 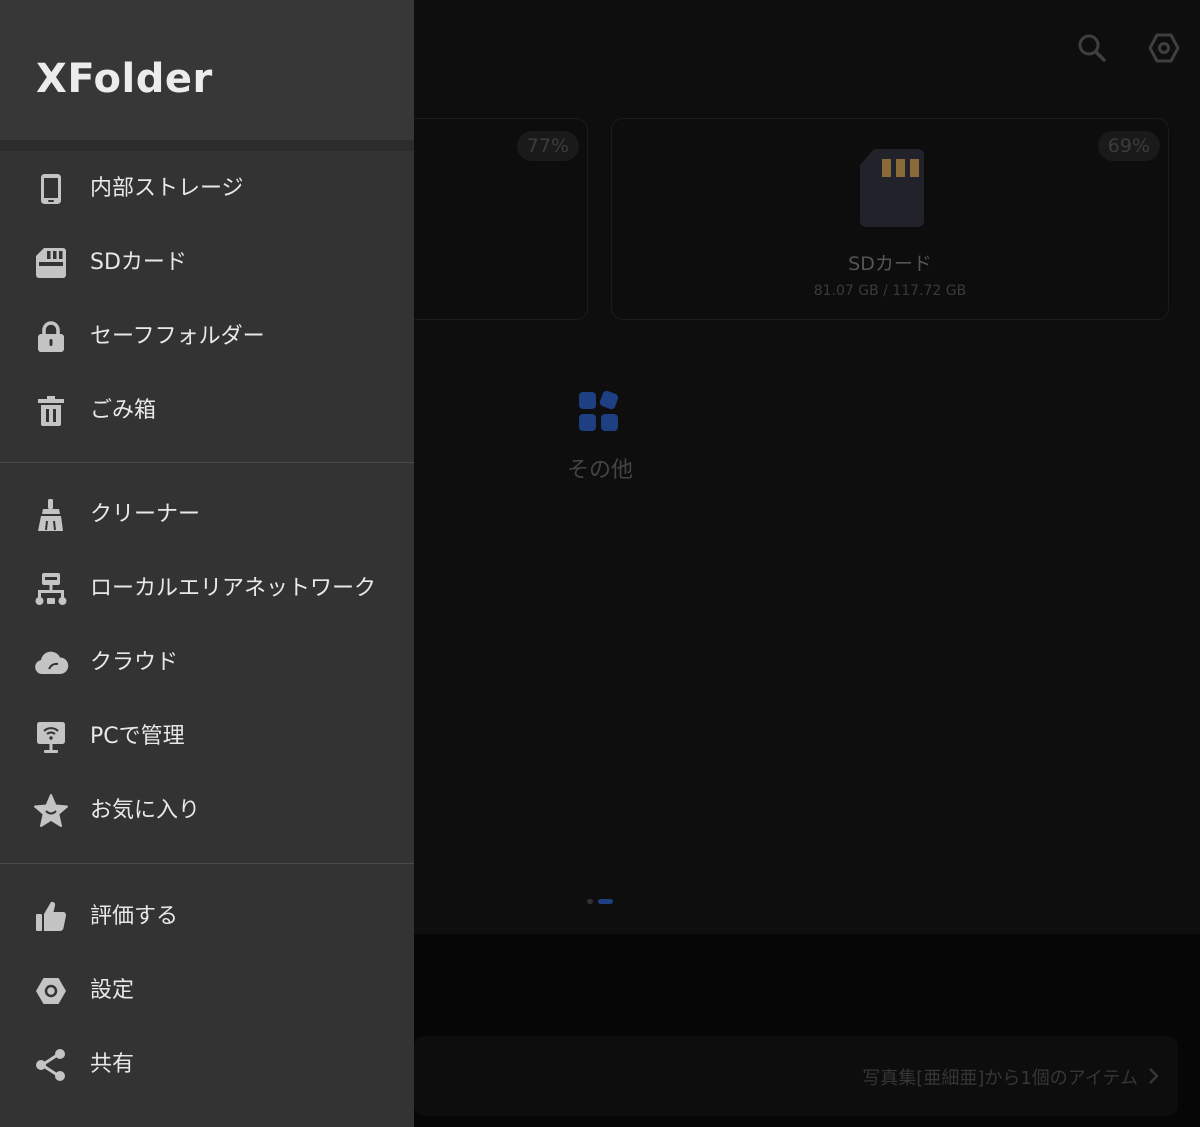 What do you see at coordinates (207, 737) in the screenshot?
I see `menu-item-pc-manage: PCで管理` at bounding box center [207, 737].